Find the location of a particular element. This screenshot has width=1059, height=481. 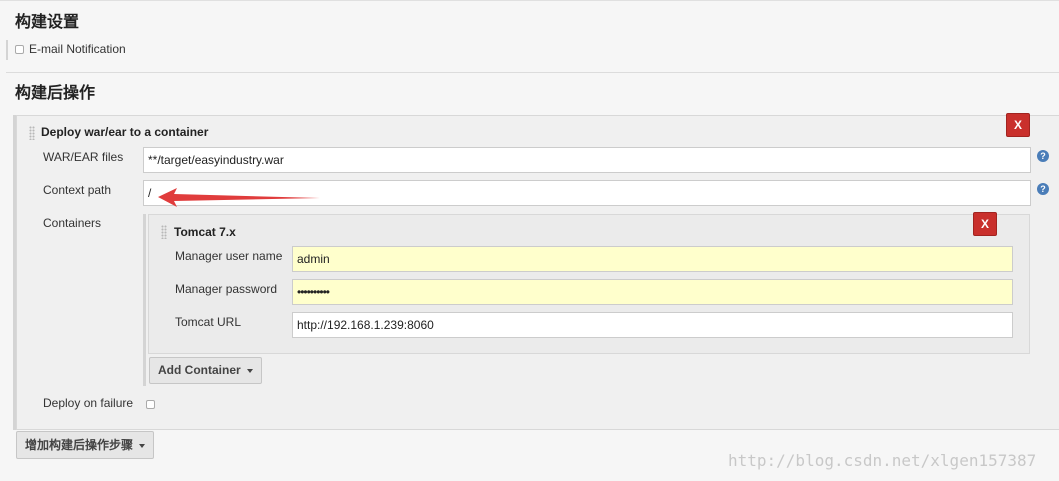

deploy-on-failure-checkbox is located at coordinates (150, 404).